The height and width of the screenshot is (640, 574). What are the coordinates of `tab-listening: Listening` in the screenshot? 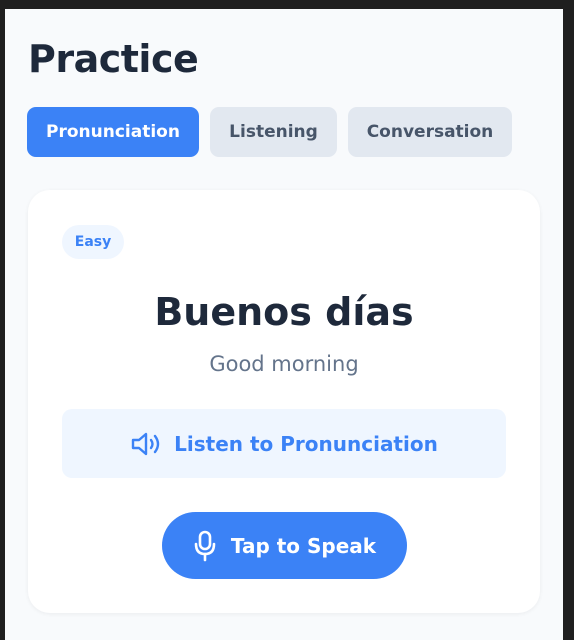 It's located at (273, 132).